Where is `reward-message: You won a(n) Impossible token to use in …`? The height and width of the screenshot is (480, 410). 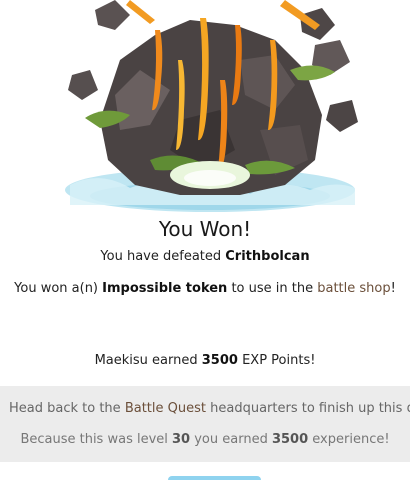
reward-message: You won a(n) Impossible token to use in … is located at coordinates (205, 288).